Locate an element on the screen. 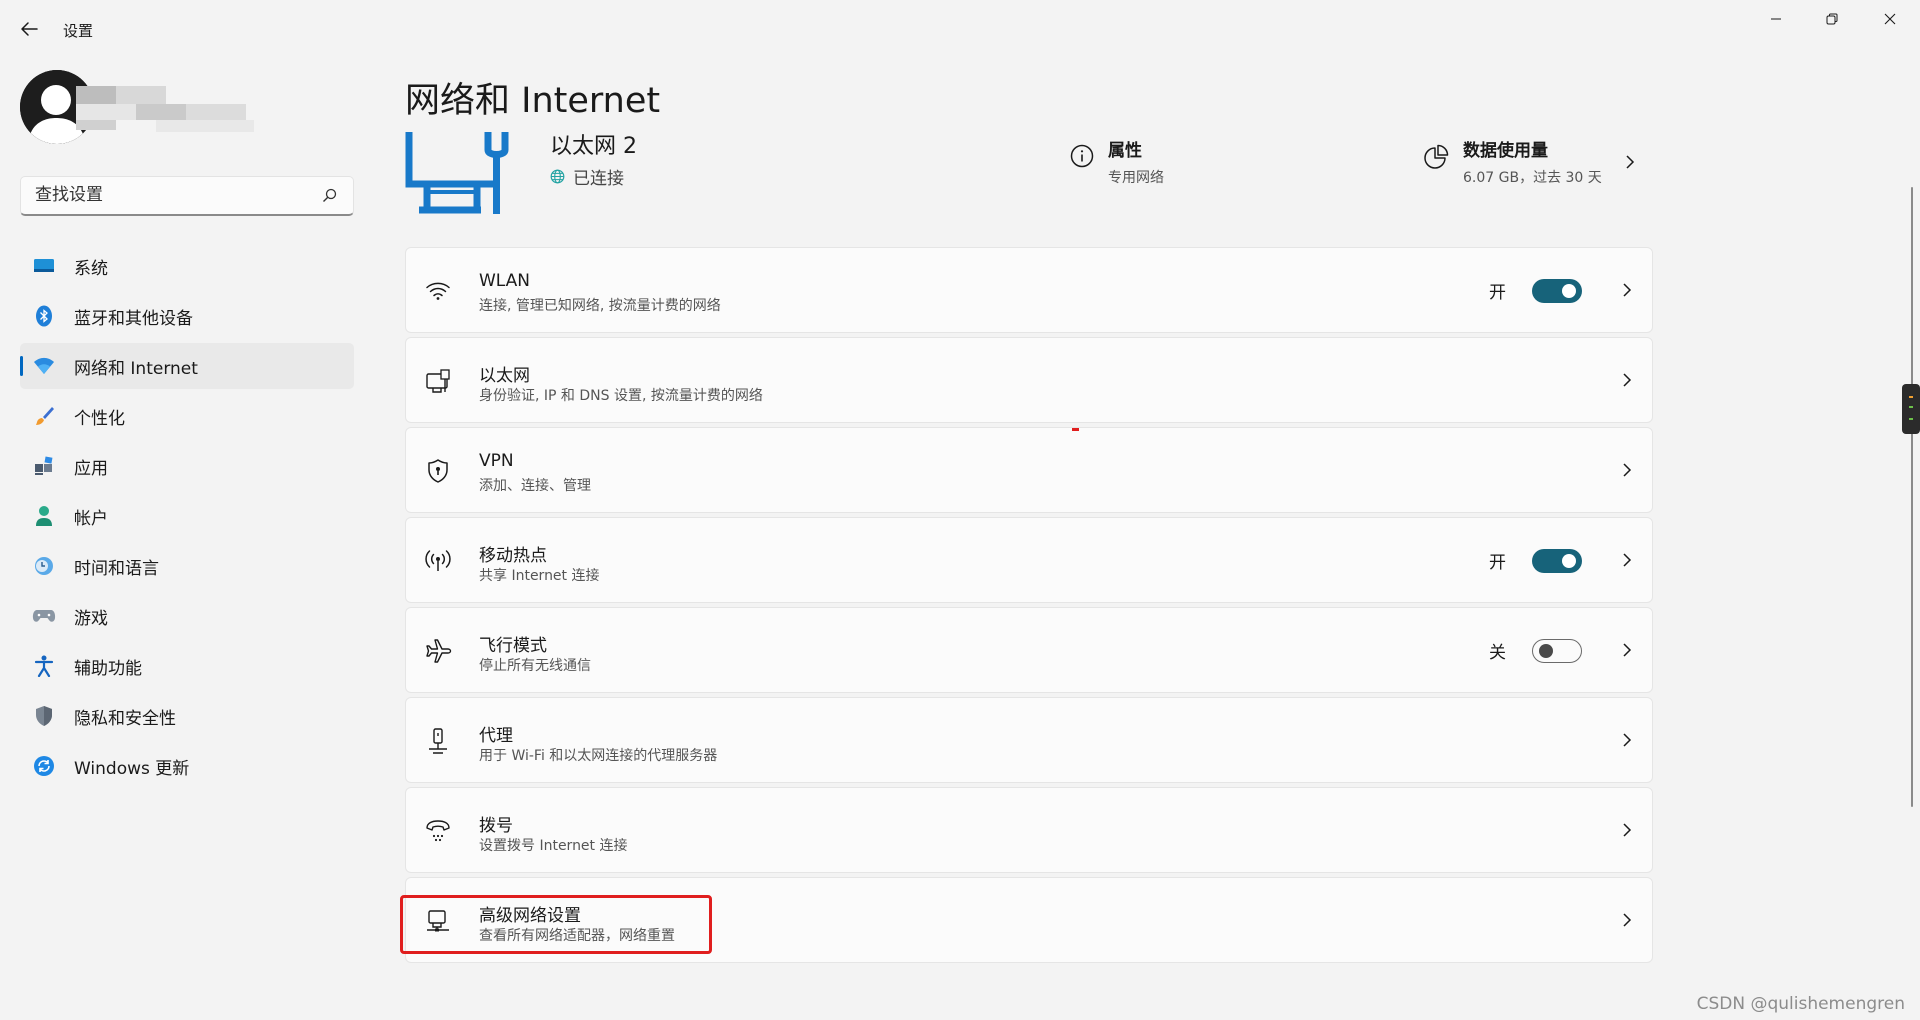 This screenshot has height=1020, width=1920. gamepad-icon is located at coordinates (44, 616).